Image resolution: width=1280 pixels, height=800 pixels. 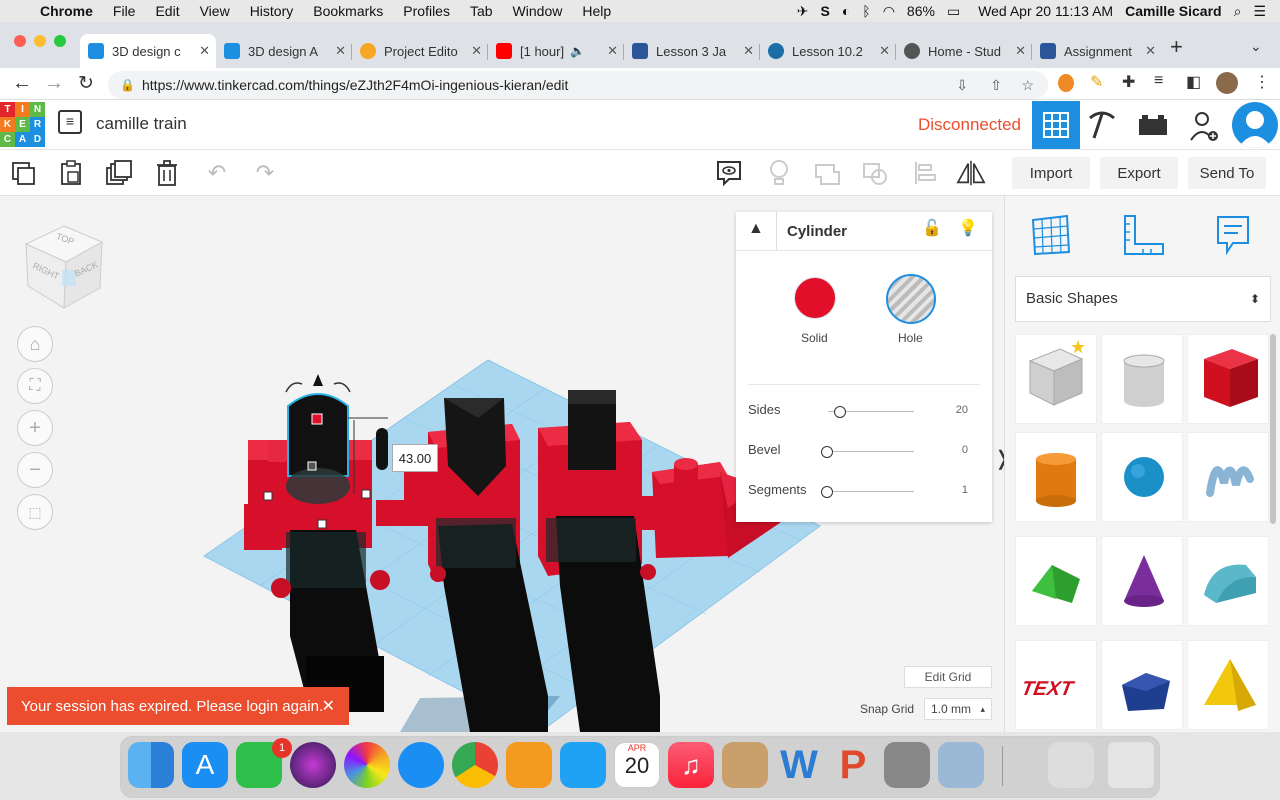 What do you see at coordinates (426, 11) in the screenshot?
I see `menu-profiles: Profiles` at bounding box center [426, 11].